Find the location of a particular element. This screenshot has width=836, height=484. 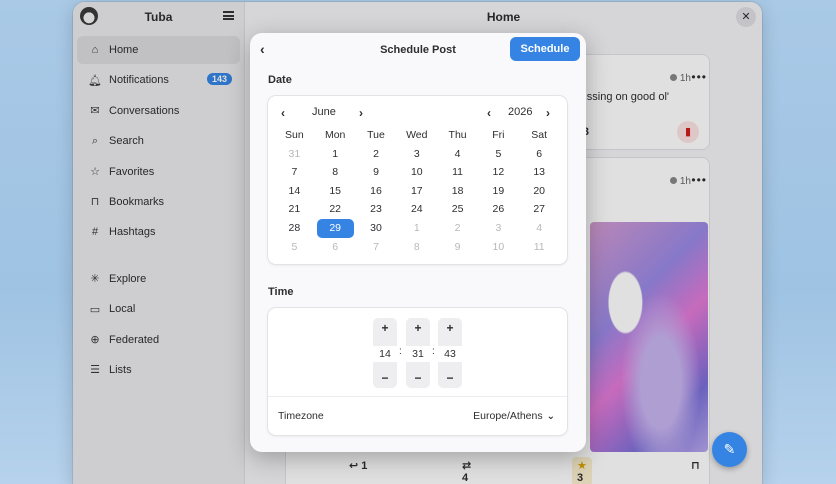

calendar-day: 30 is located at coordinates (376, 228).